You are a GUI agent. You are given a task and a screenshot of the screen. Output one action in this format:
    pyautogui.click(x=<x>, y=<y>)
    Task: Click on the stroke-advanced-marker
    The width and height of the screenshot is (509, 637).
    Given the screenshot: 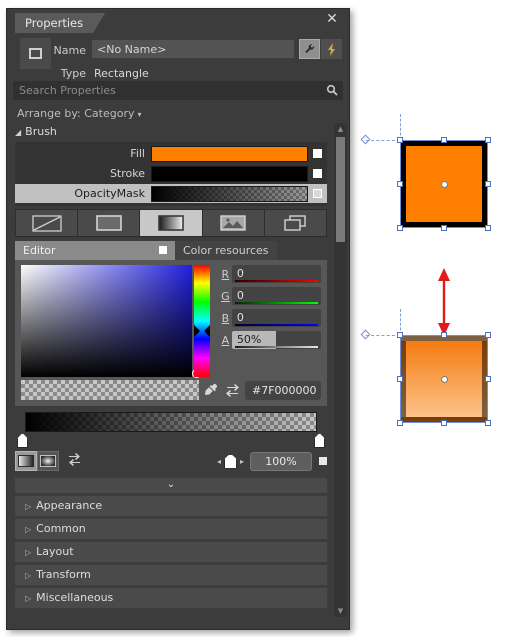 What is the action you would take?
    pyautogui.click(x=317, y=173)
    